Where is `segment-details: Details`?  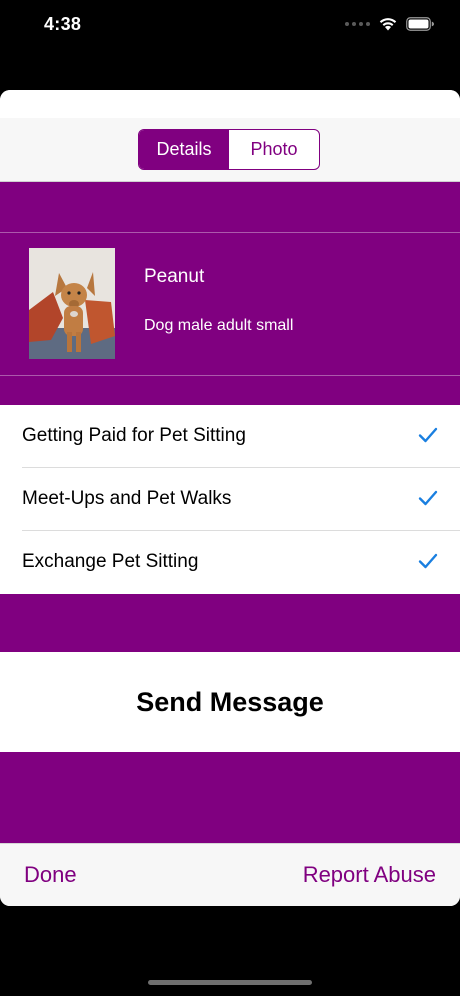 segment-details: Details is located at coordinates (184, 149).